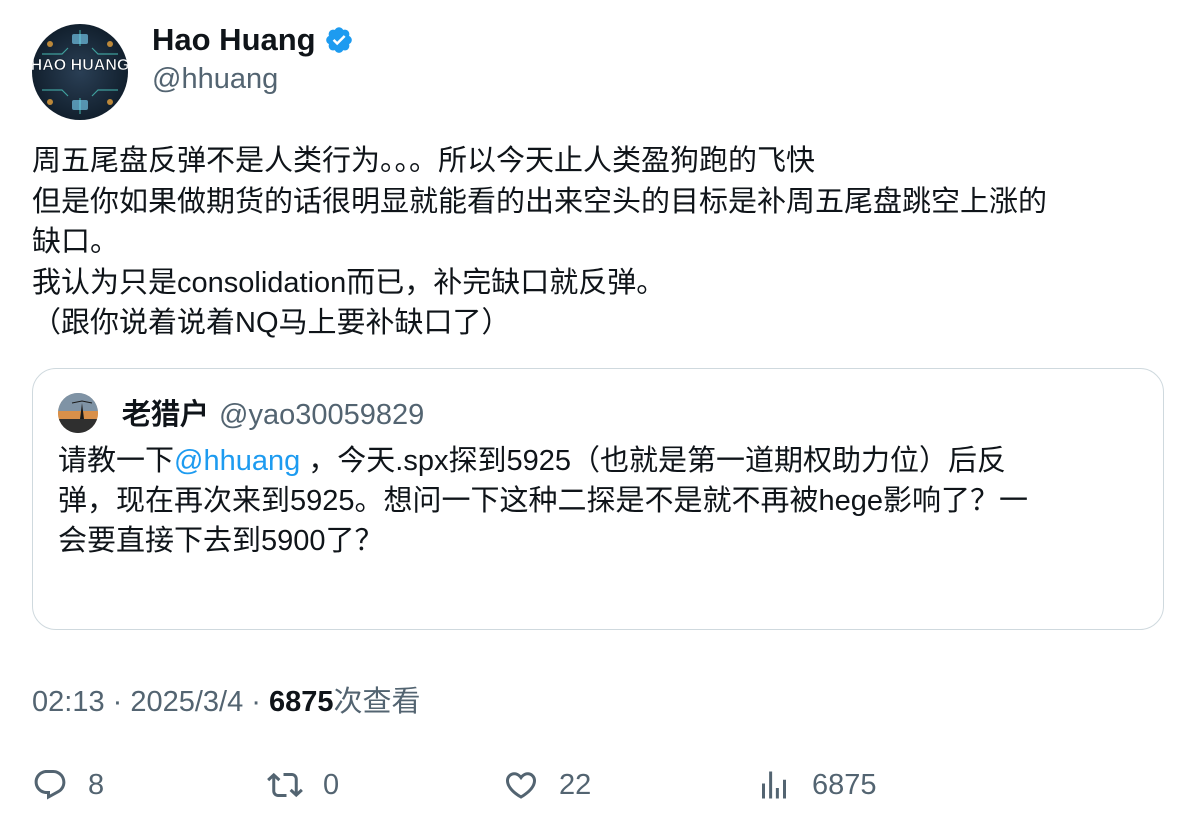 The height and width of the screenshot is (830, 1196). What do you see at coordinates (543, 501) in the screenshot?
I see `quoted-line: 弹，现在再次来到5925。想问一下这种二探是不是就不再被hege影响了？一` at bounding box center [543, 501].